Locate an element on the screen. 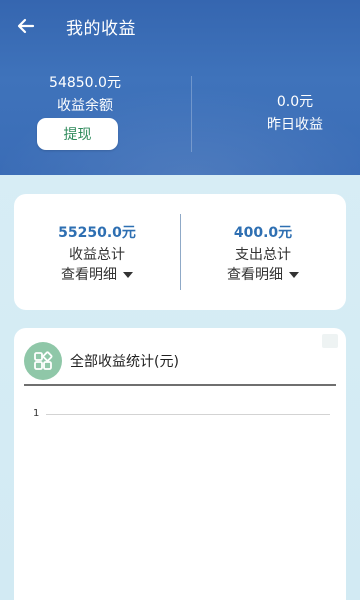 The image size is (360, 600). income-summary: 55250.0元 收益总计 查看明细 is located at coordinates (97, 252).